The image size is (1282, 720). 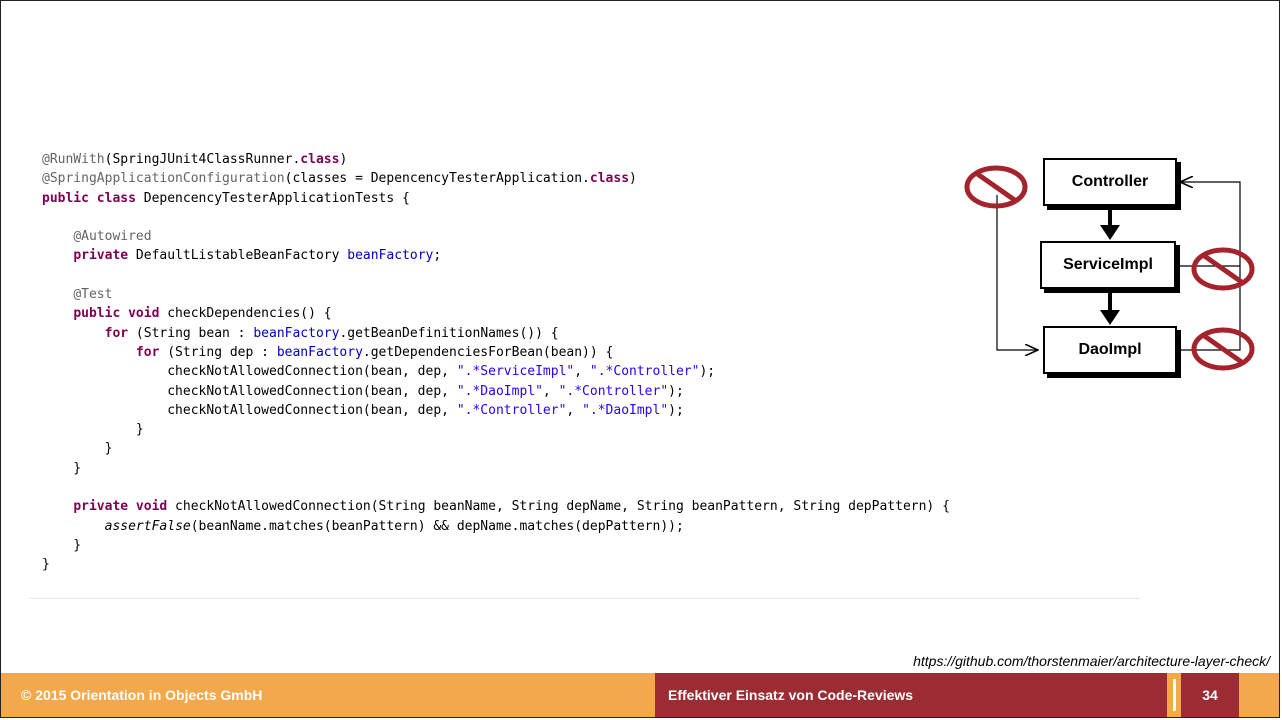 I want to click on code-token: assertFalse, so click(x=147, y=526).